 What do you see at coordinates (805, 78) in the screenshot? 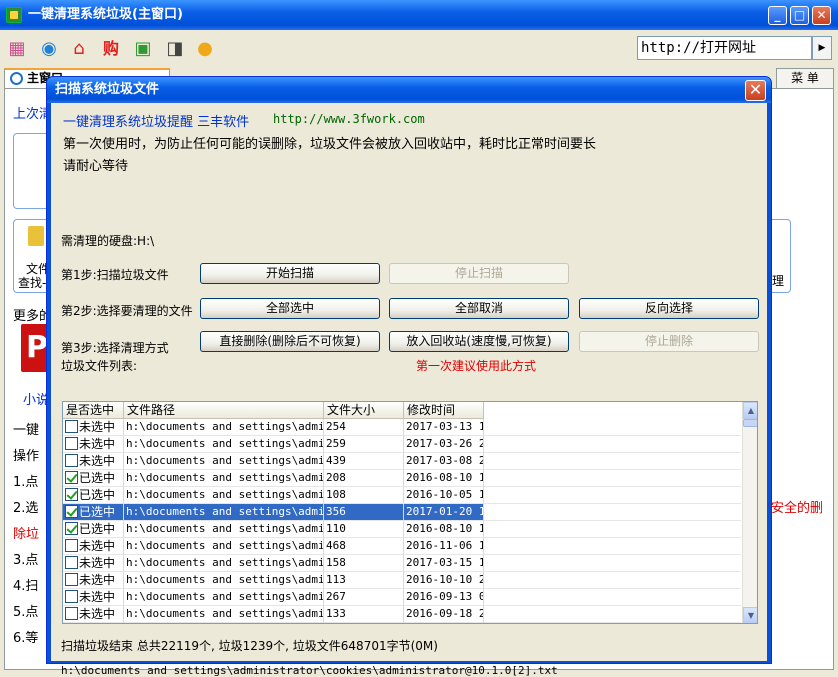
I see `tab-menu: 菜 单` at bounding box center [805, 78].